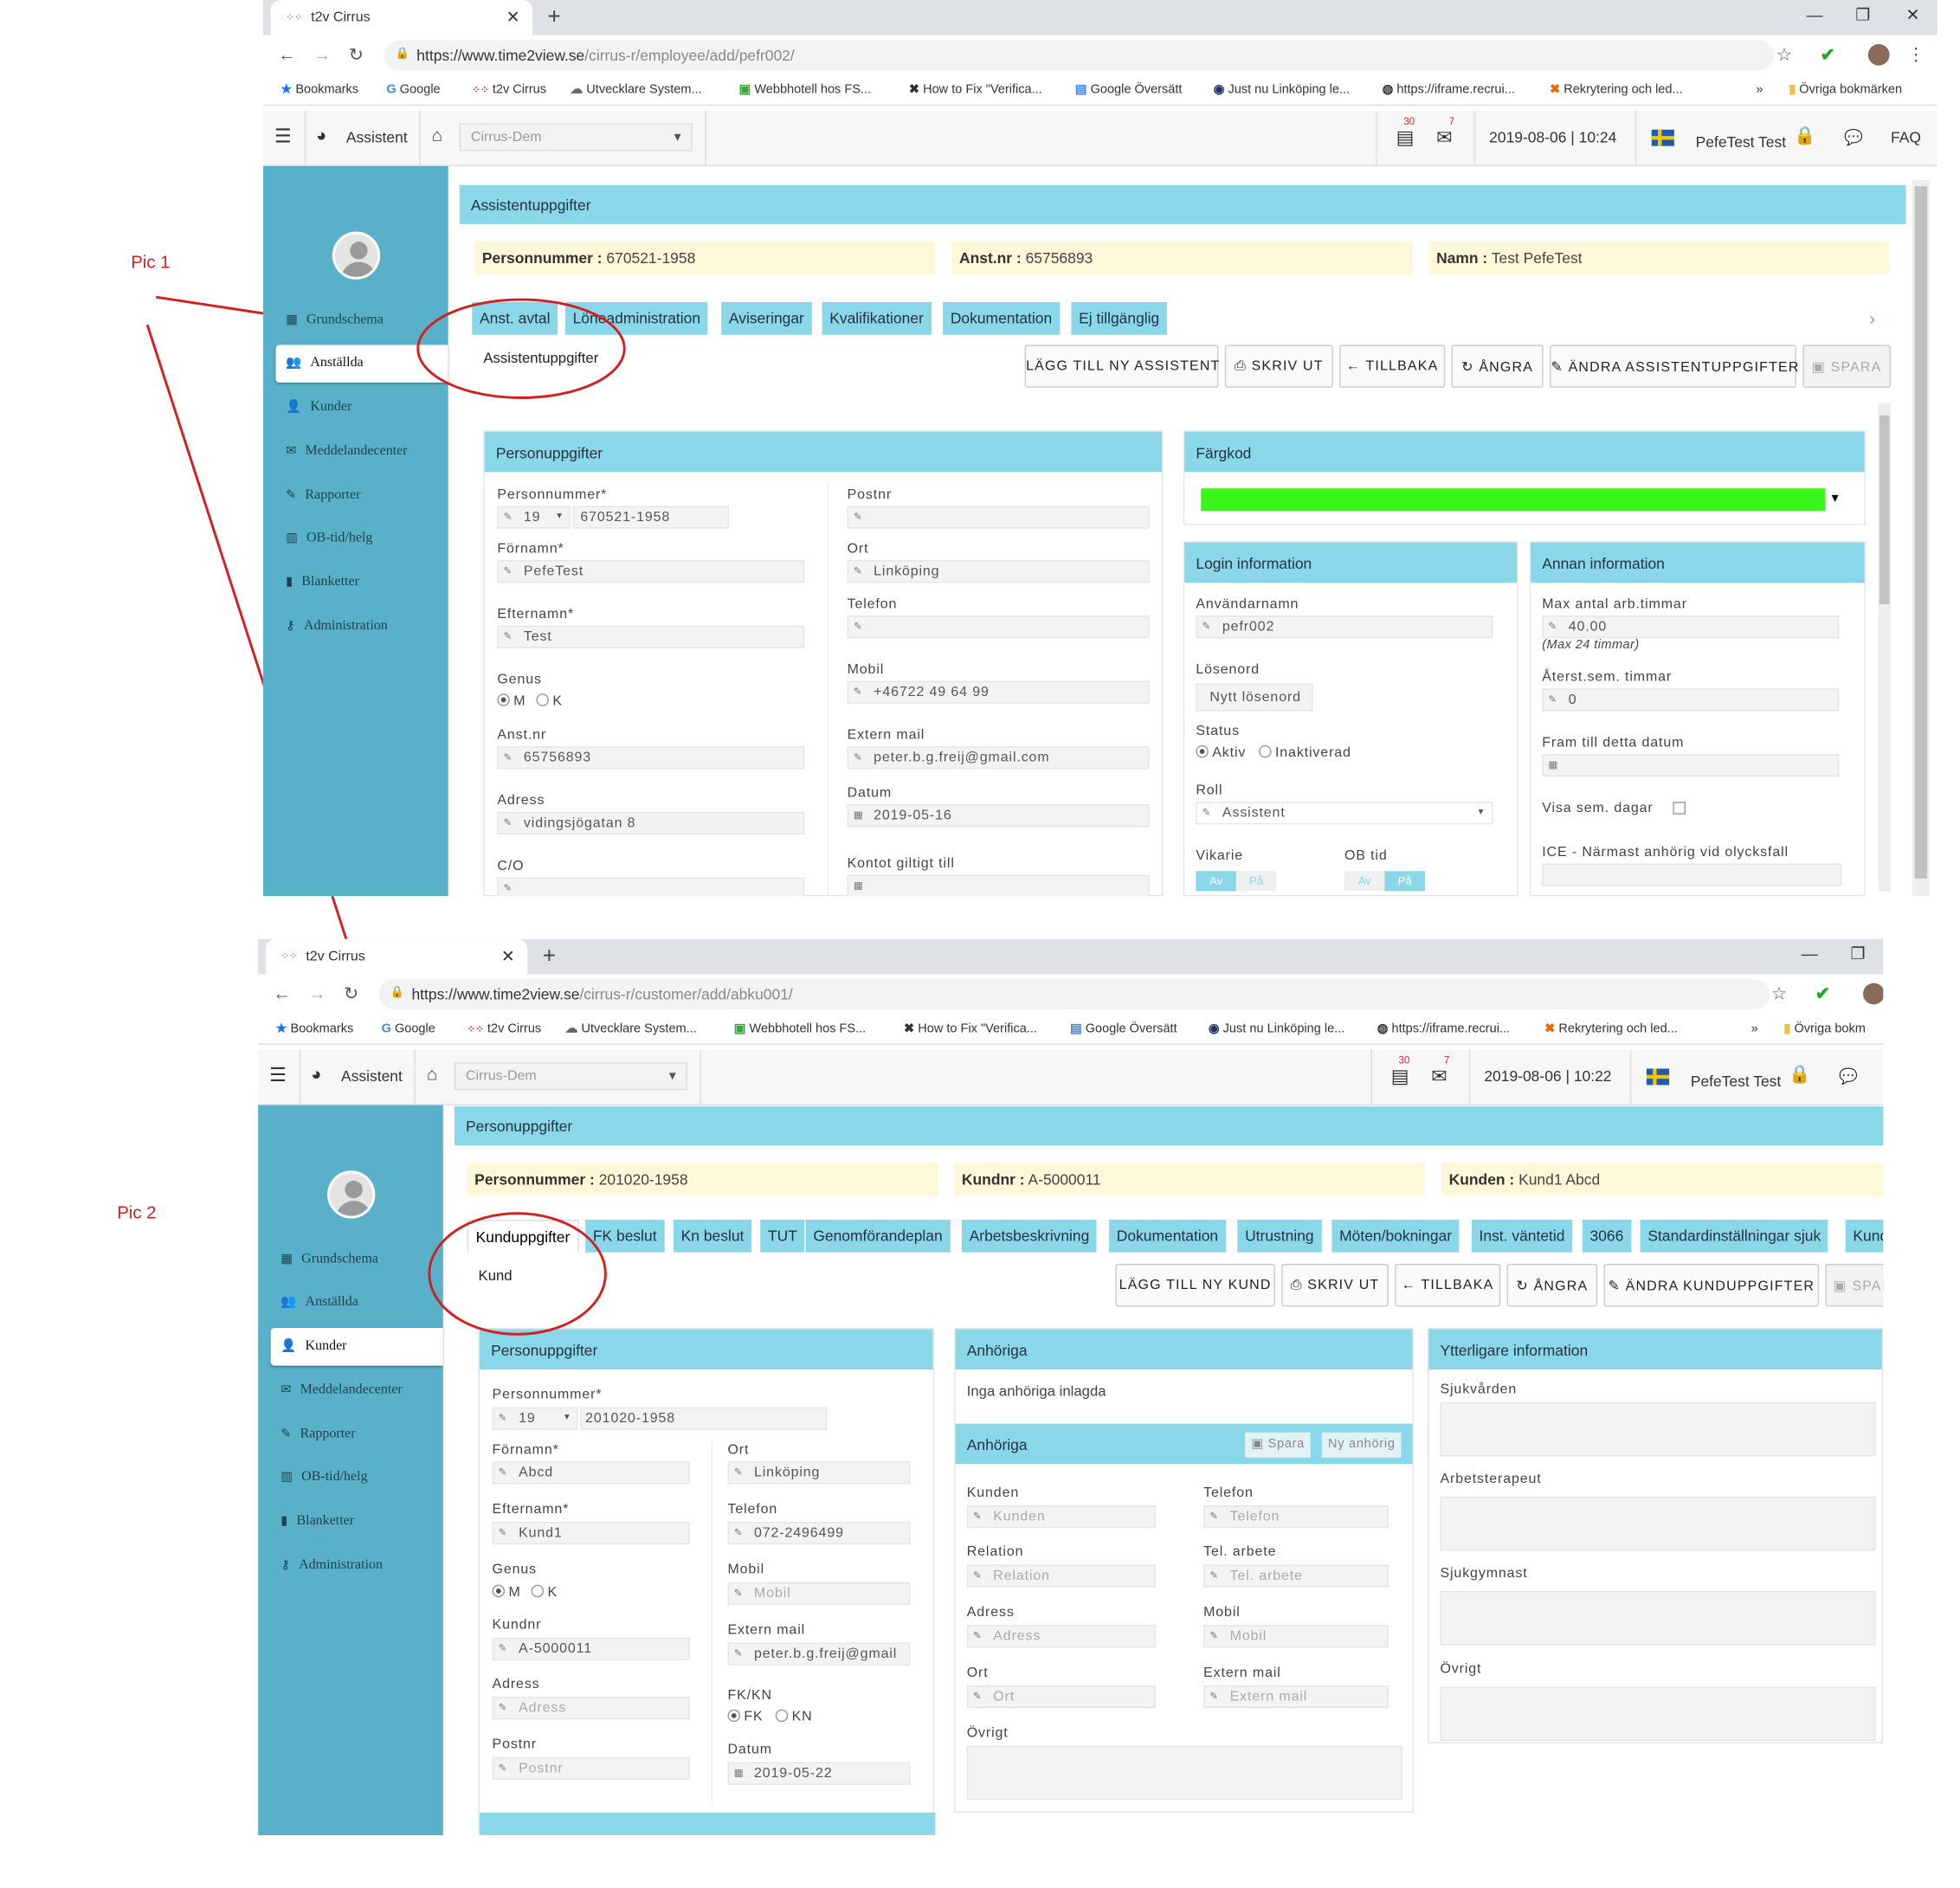  I want to click on annotation-circles, so click(521, 817).